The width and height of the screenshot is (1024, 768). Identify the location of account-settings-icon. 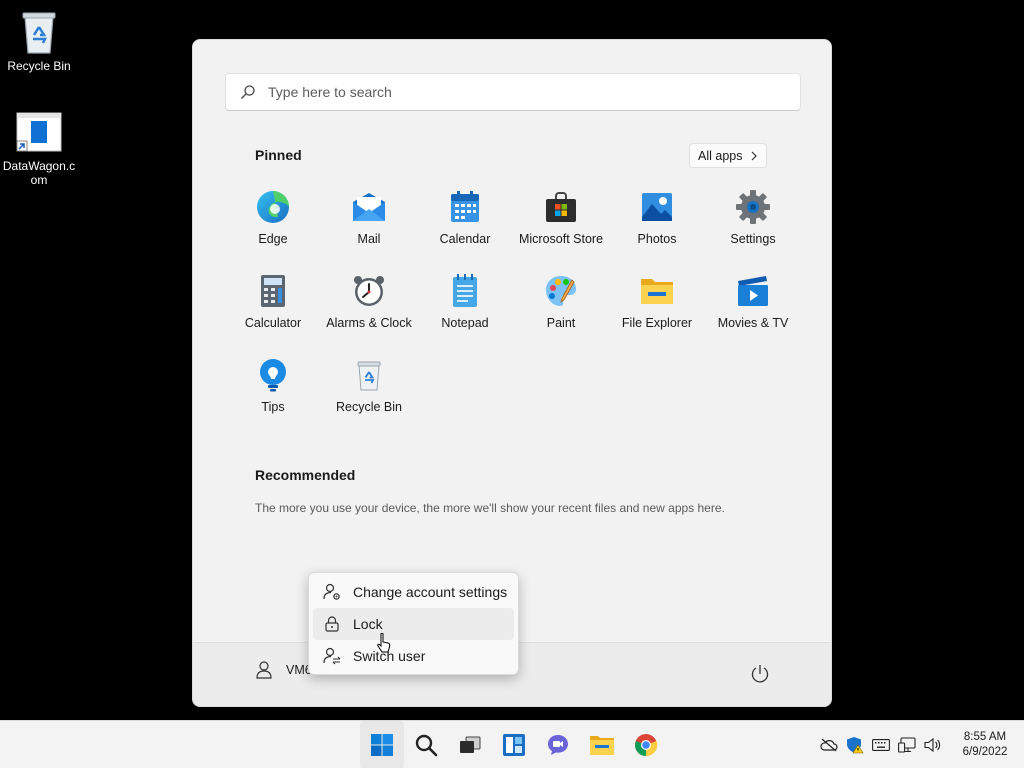
(332, 592).